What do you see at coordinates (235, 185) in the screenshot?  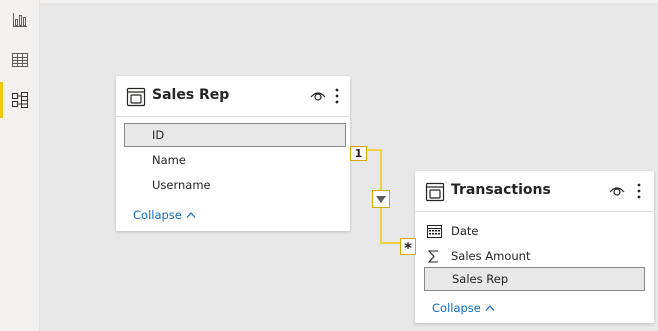 I see `field-row-username: Username` at bounding box center [235, 185].